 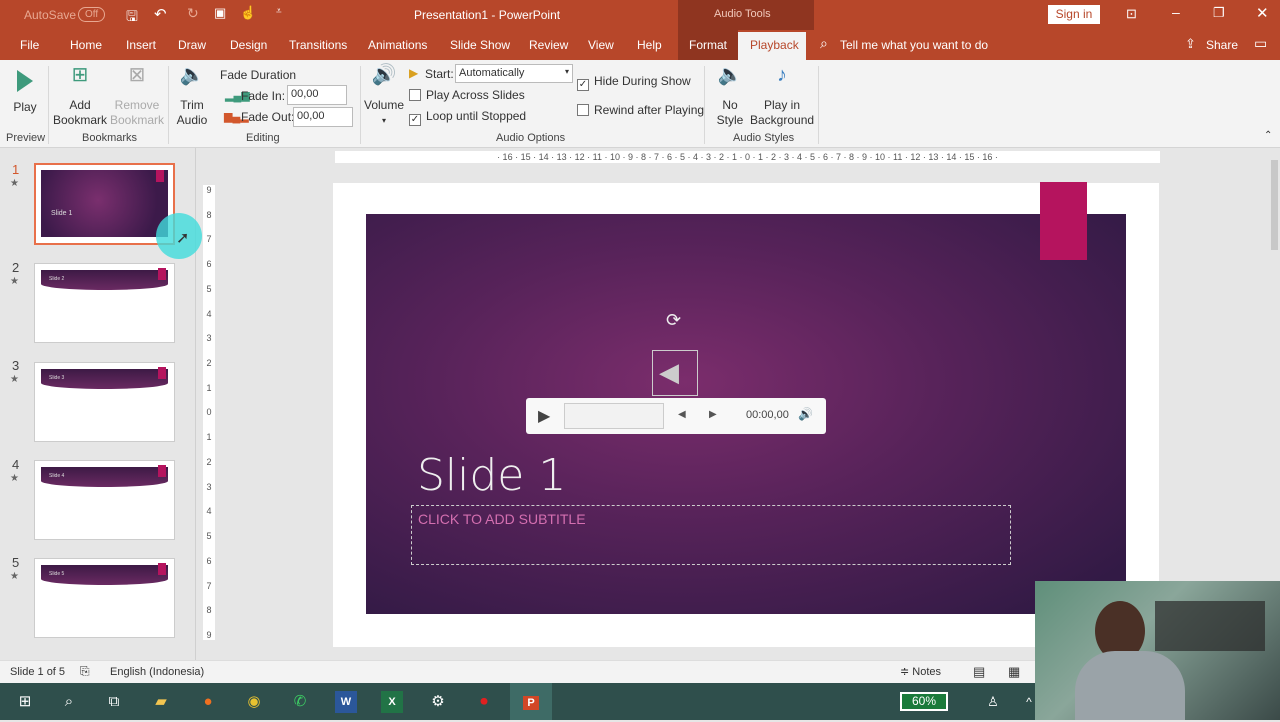 I want to click on fade-in-input: 00,00, so click(x=317, y=95).